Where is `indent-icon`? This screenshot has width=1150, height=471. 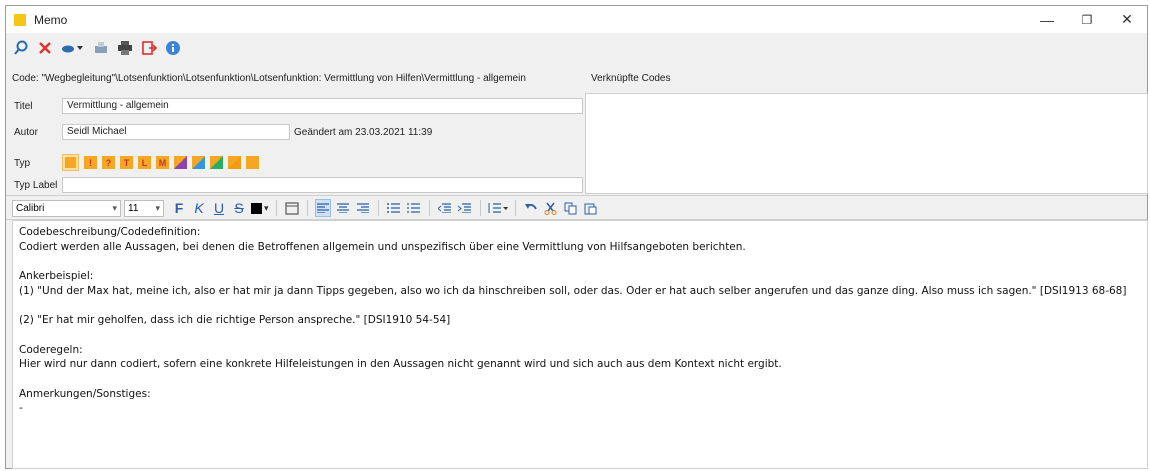 indent-icon is located at coordinates (465, 208).